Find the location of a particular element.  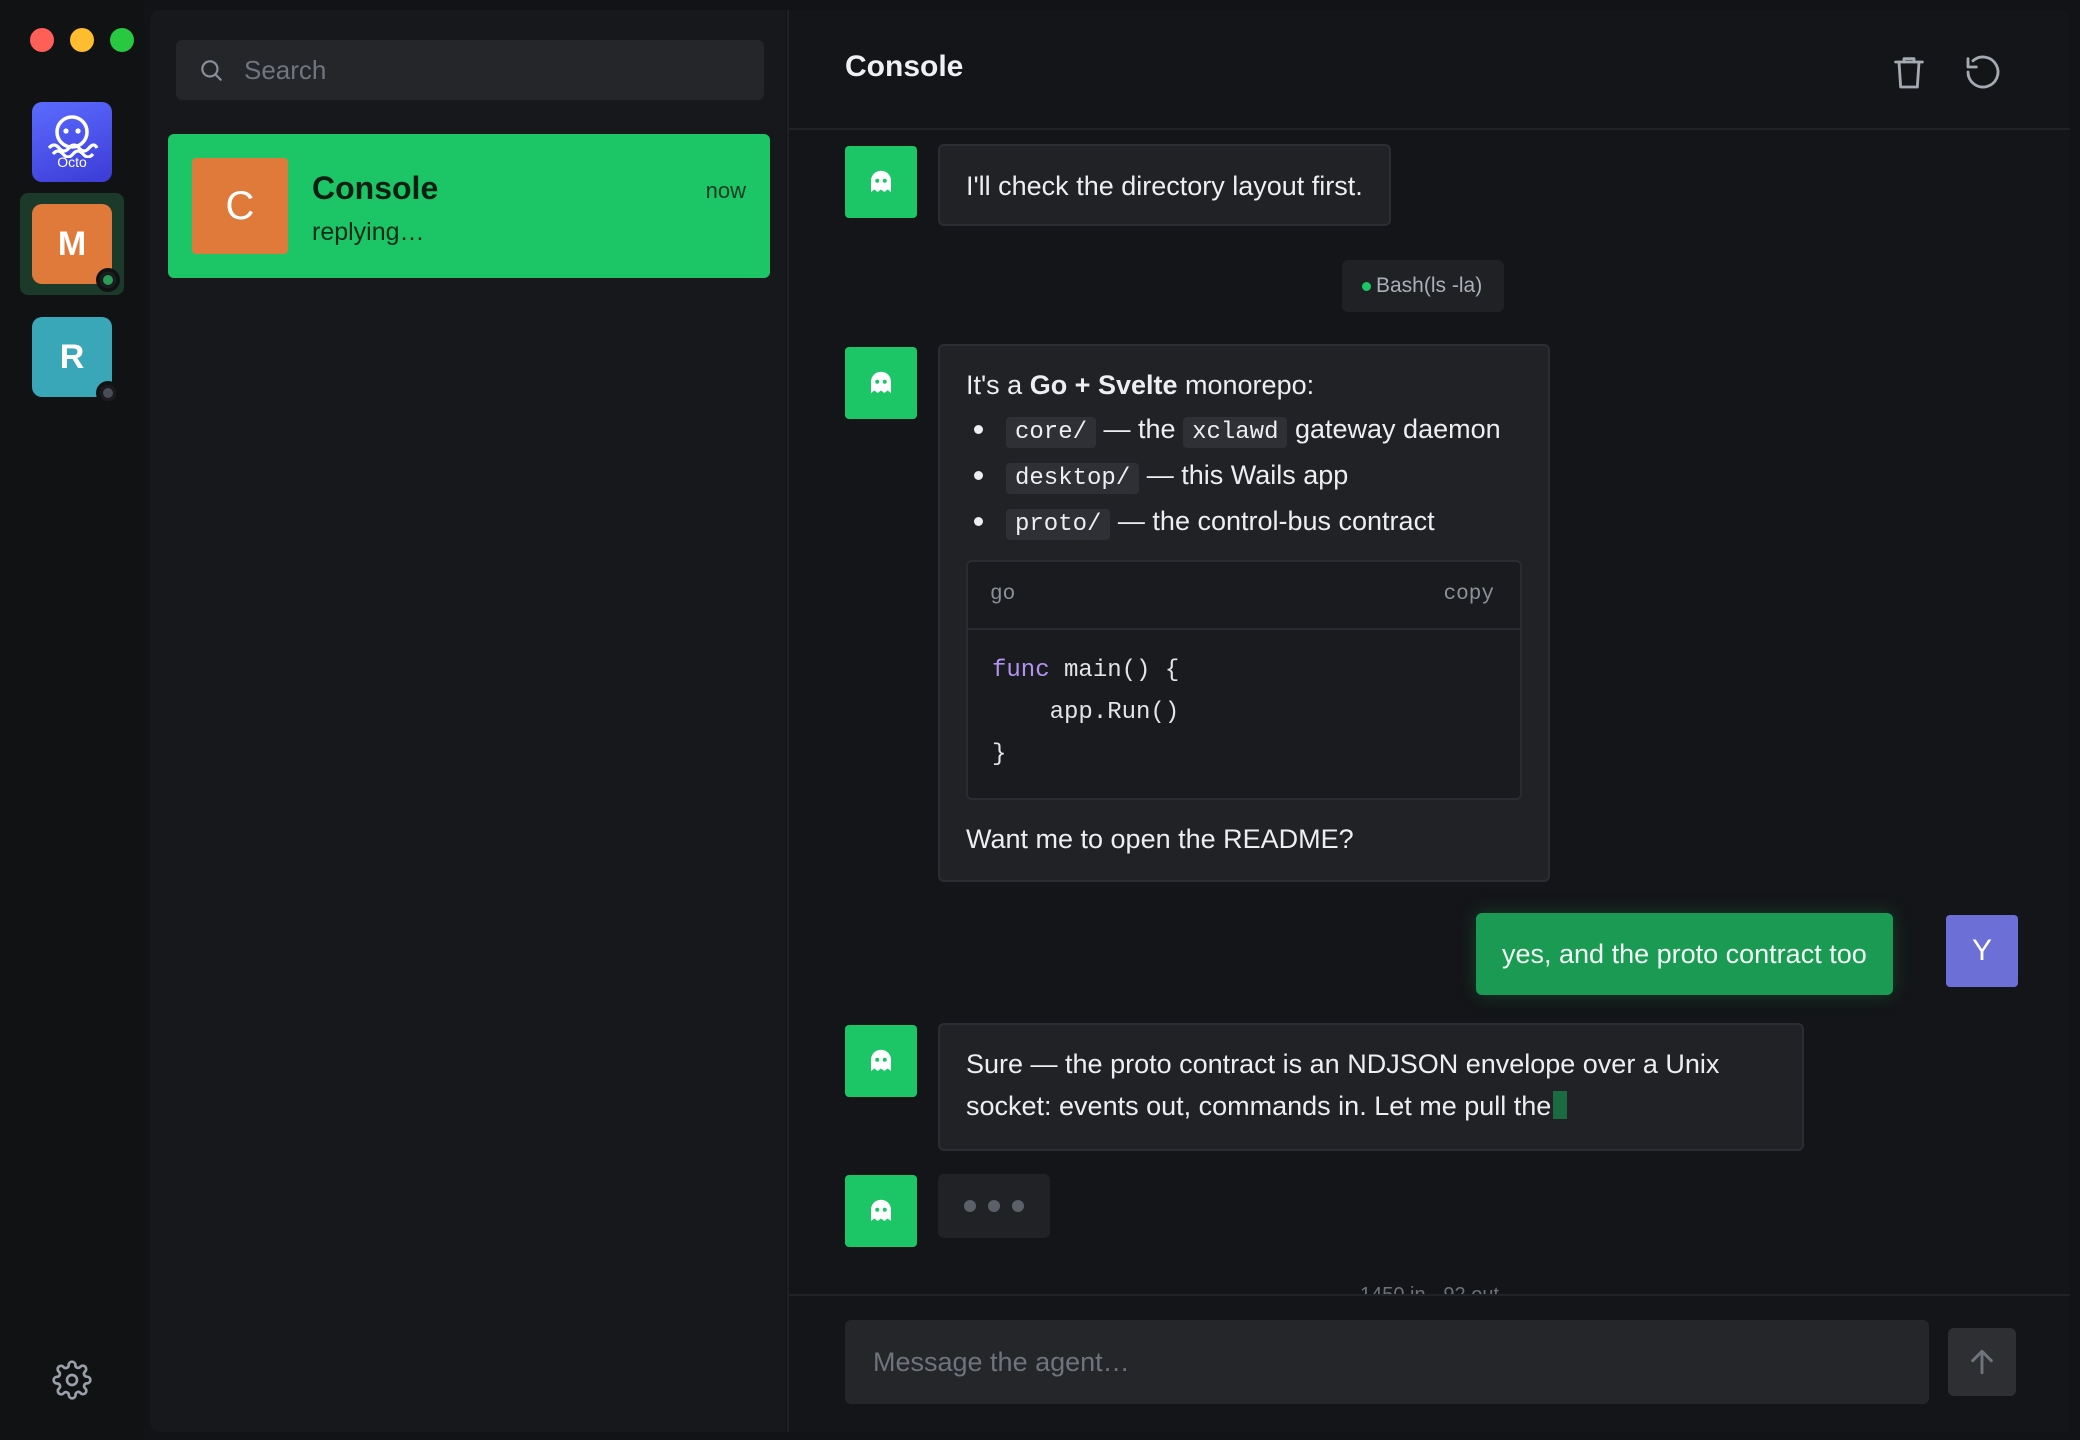

minimize-window-button is located at coordinates (82, 40).